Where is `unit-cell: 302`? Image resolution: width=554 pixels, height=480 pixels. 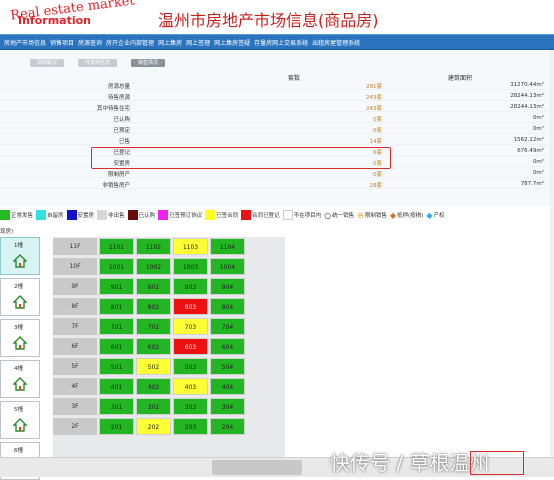 unit-cell: 302 is located at coordinates (153, 406).